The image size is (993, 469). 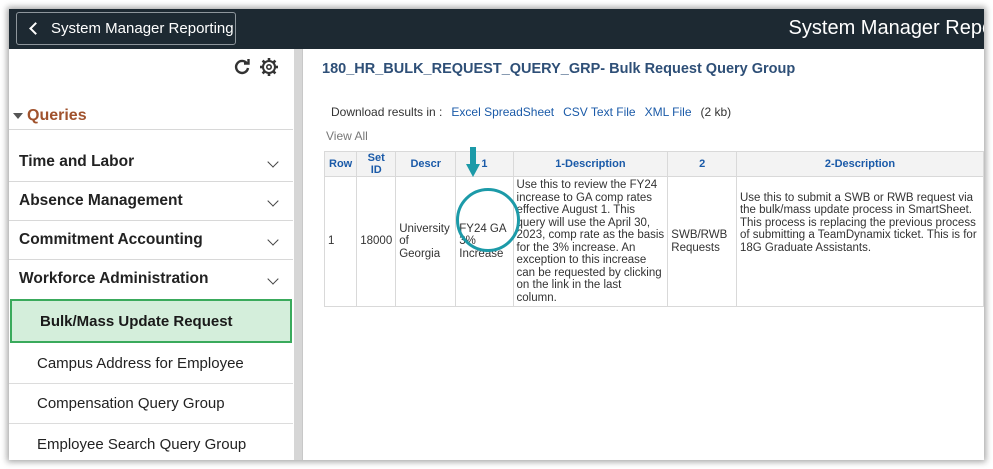 I want to click on category-commitment-accounting: Commitment Accounting, so click(x=151, y=239).